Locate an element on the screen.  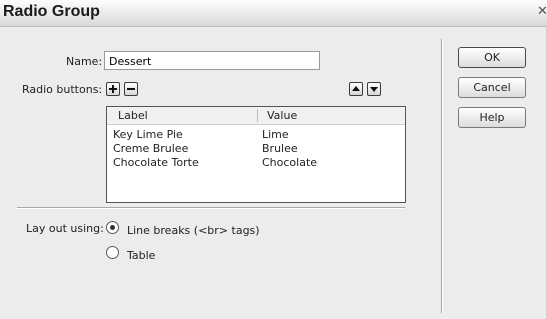
column-header-value: Value is located at coordinates (282, 115).